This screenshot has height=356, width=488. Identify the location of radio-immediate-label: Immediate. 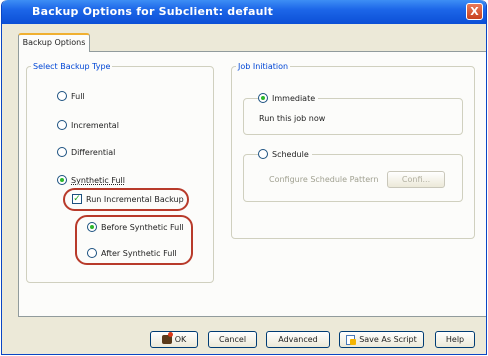
(294, 98).